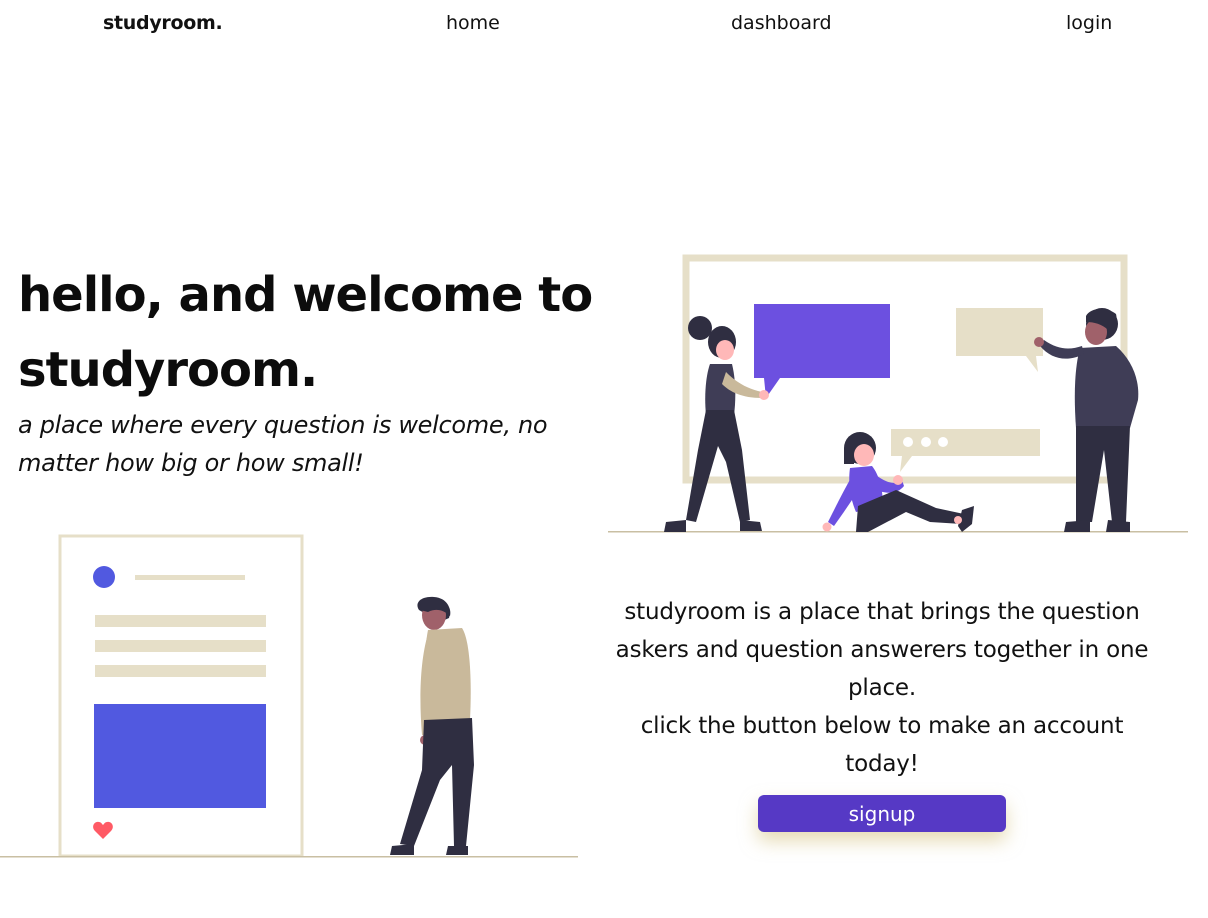 The width and height of the screenshot is (1208, 918). I want to click on top-nav: studyroom. home dashboard login, so click(604, 26).